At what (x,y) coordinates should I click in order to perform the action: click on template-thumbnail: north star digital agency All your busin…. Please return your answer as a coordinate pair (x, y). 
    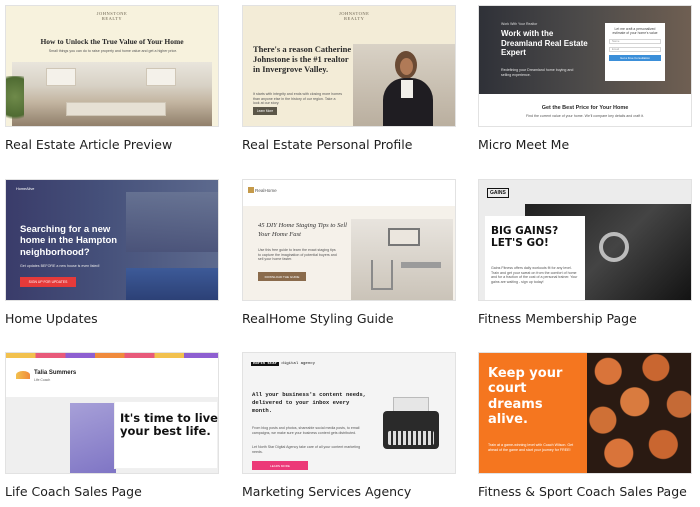
    Looking at the image, I should click on (349, 413).